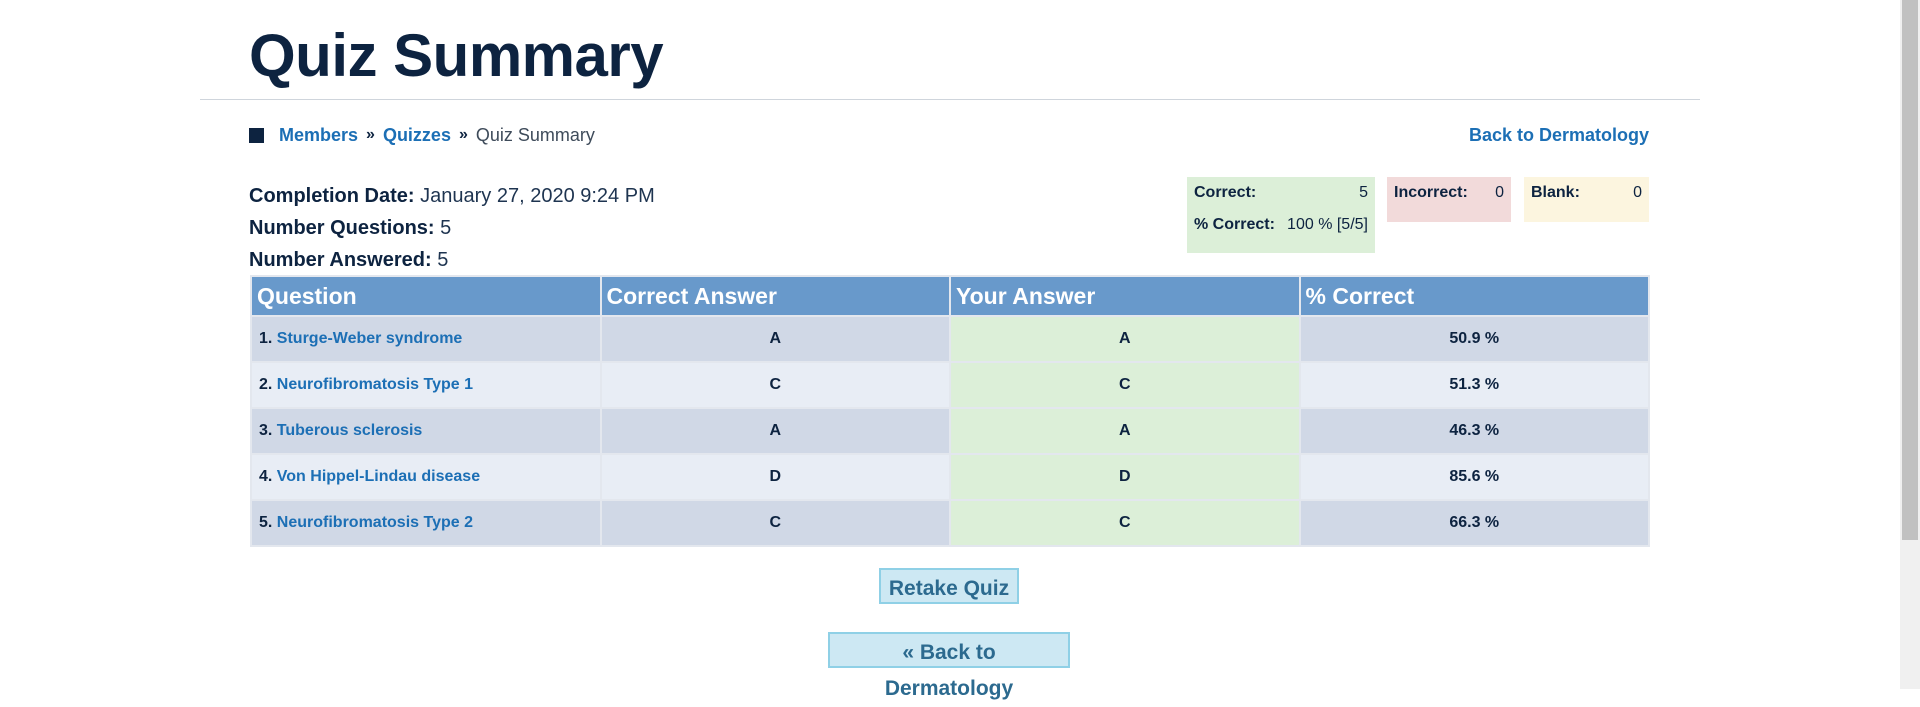  What do you see at coordinates (1637, 192) in the screenshot?
I see `blank-value: 0` at bounding box center [1637, 192].